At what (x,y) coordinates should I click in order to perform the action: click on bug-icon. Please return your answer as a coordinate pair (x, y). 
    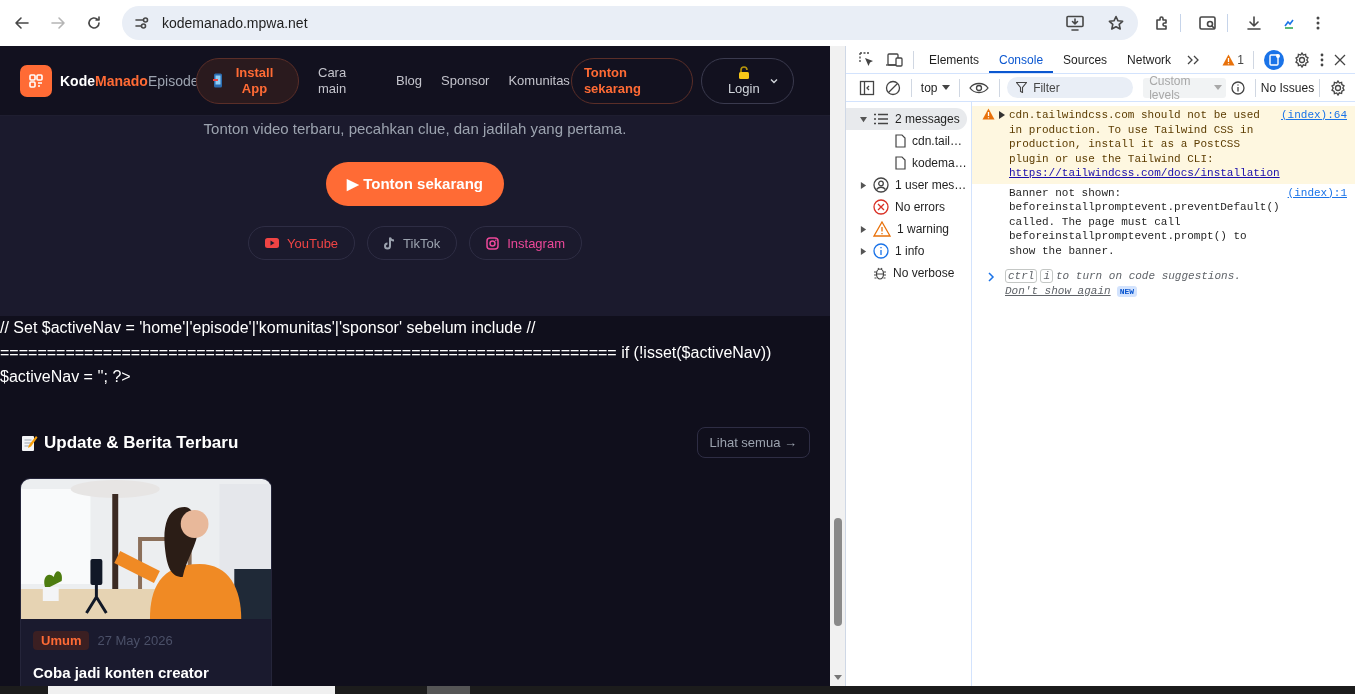
    Looking at the image, I should click on (880, 273).